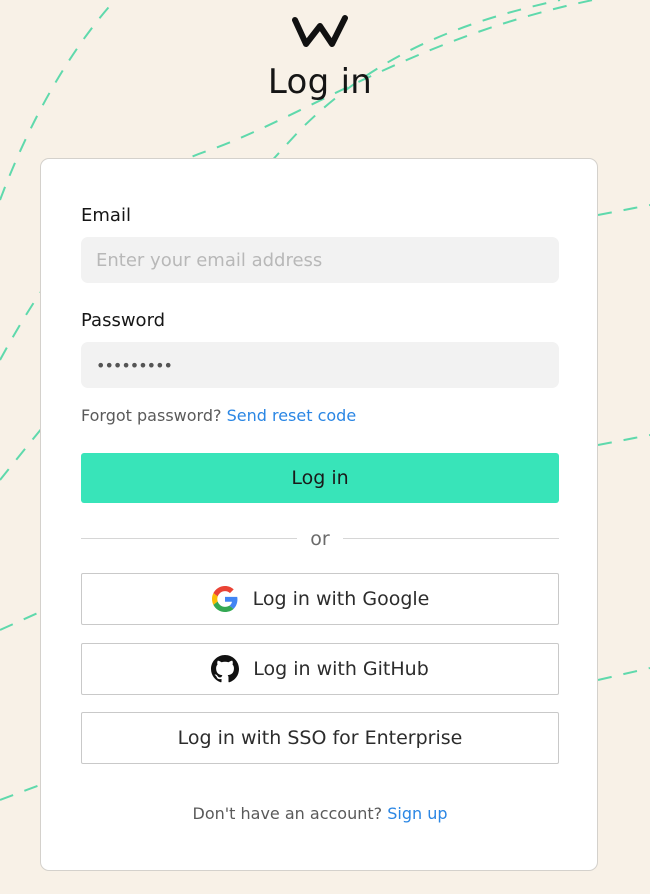  Describe the element at coordinates (341, 599) in the screenshot. I see `google-login-label: Log in with Google` at that location.